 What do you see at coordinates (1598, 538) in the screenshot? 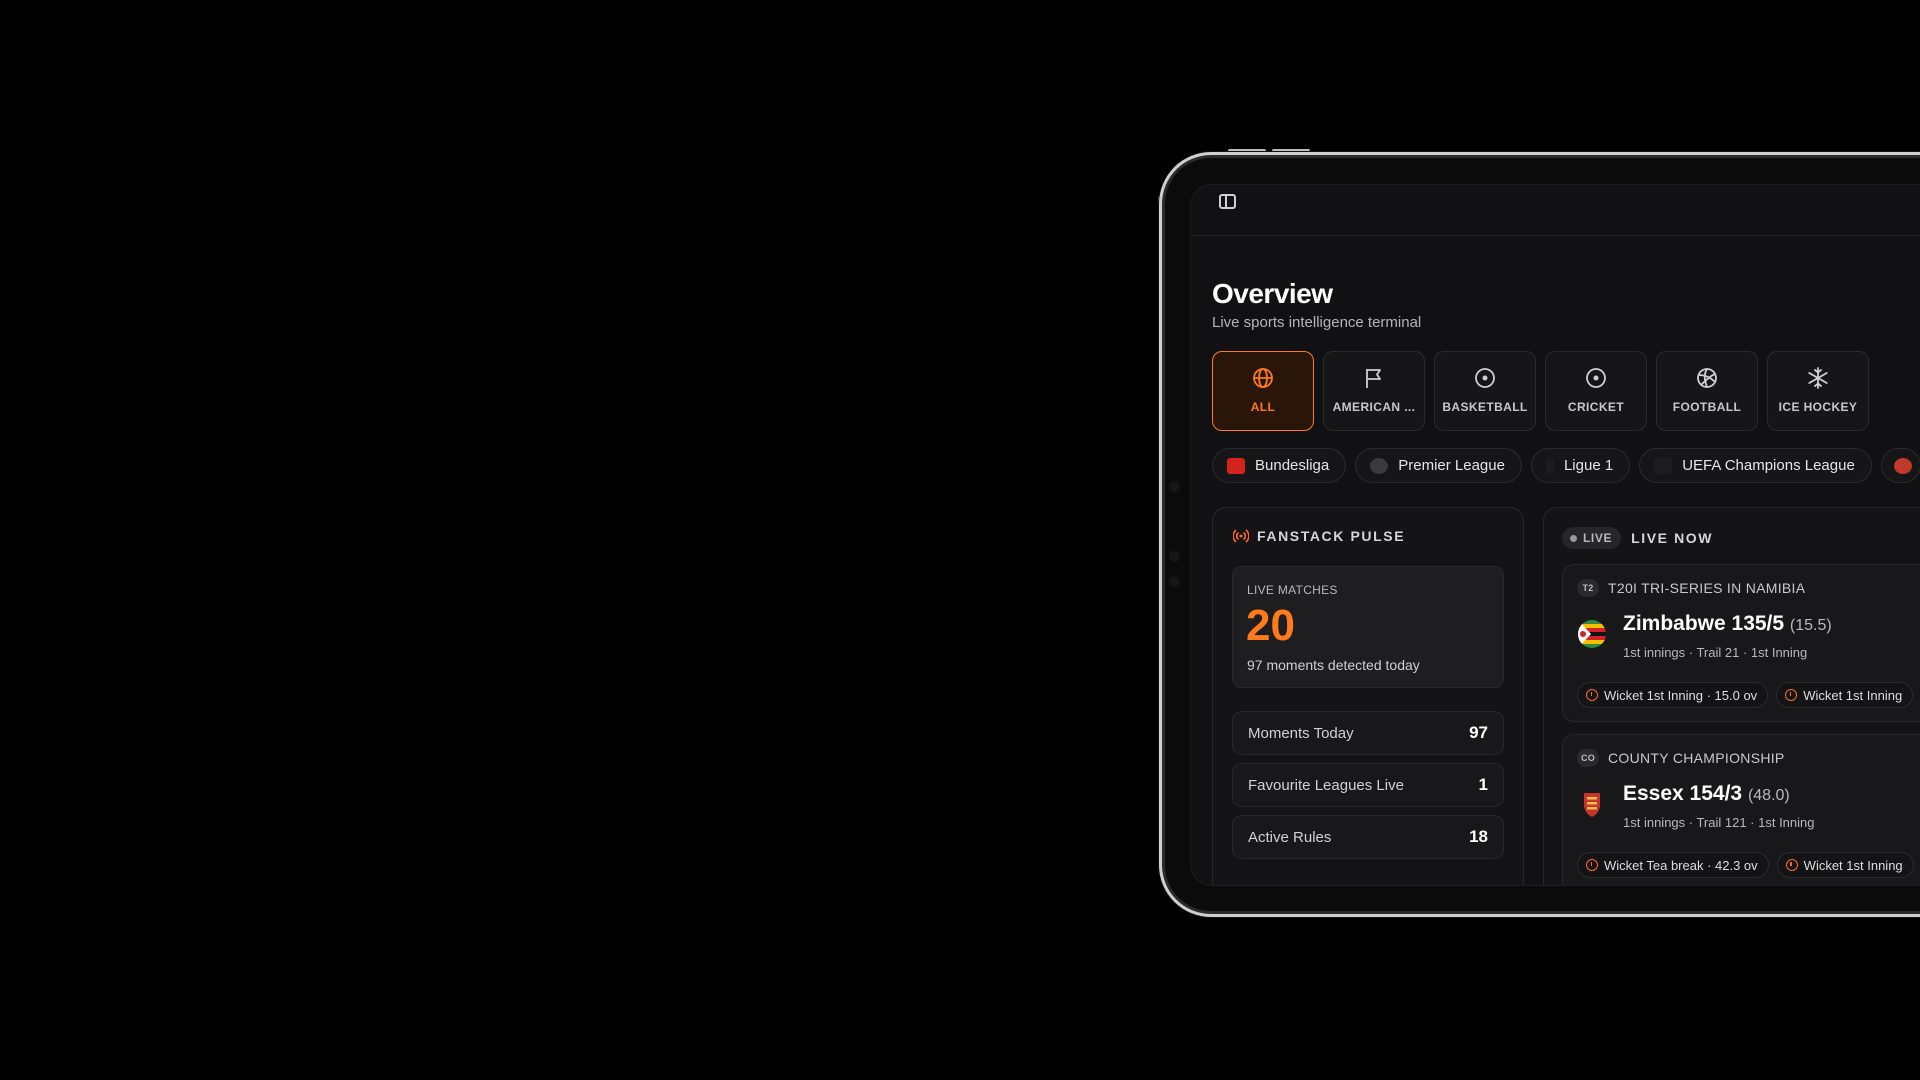
I see `live-badge-label: LIVE` at bounding box center [1598, 538].